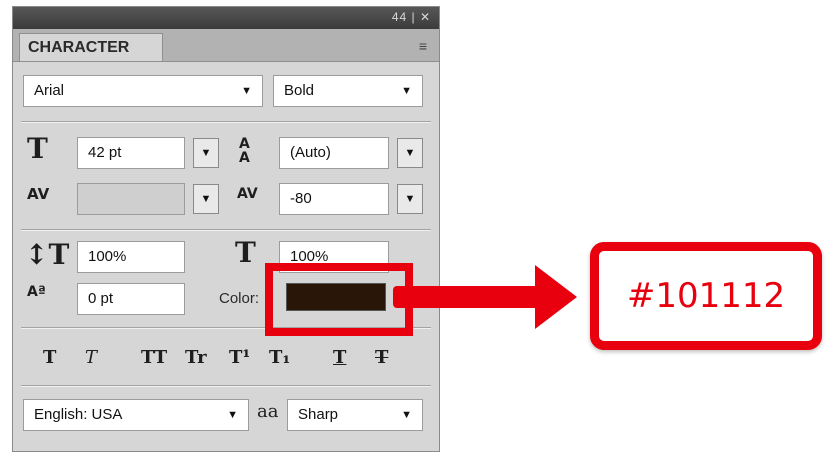 The image size is (826, 457). Describe the element at coordinates (247, 194) in the screenshot. I see `tracking-icon: AV` at that location.